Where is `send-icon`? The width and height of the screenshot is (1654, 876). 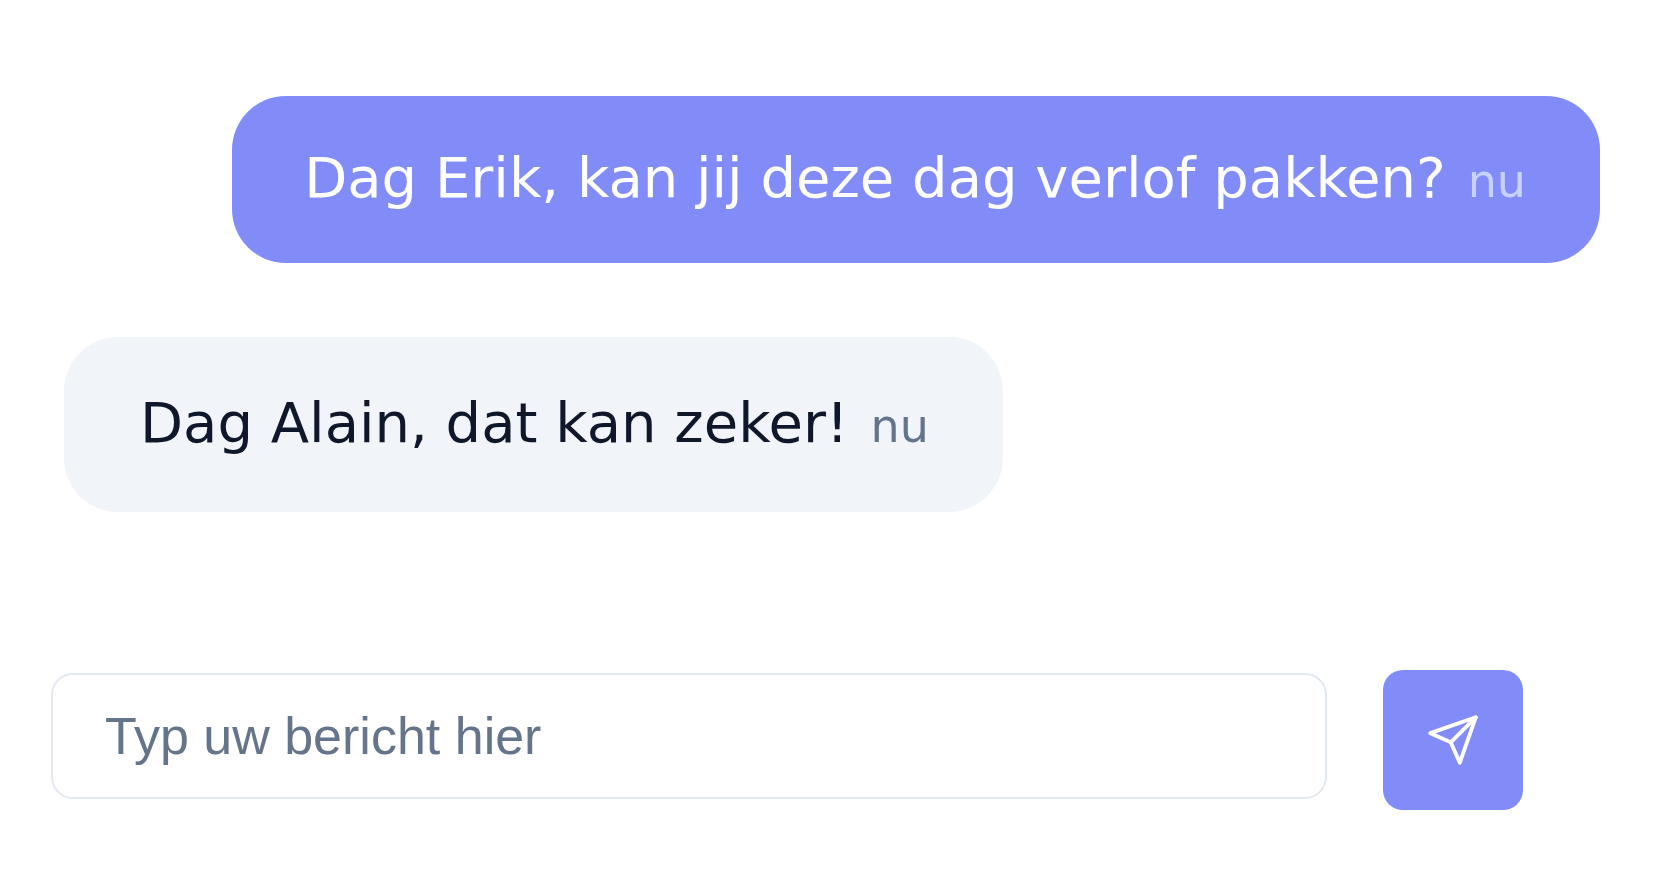 send-icon is located at coordinates (1453, 740).